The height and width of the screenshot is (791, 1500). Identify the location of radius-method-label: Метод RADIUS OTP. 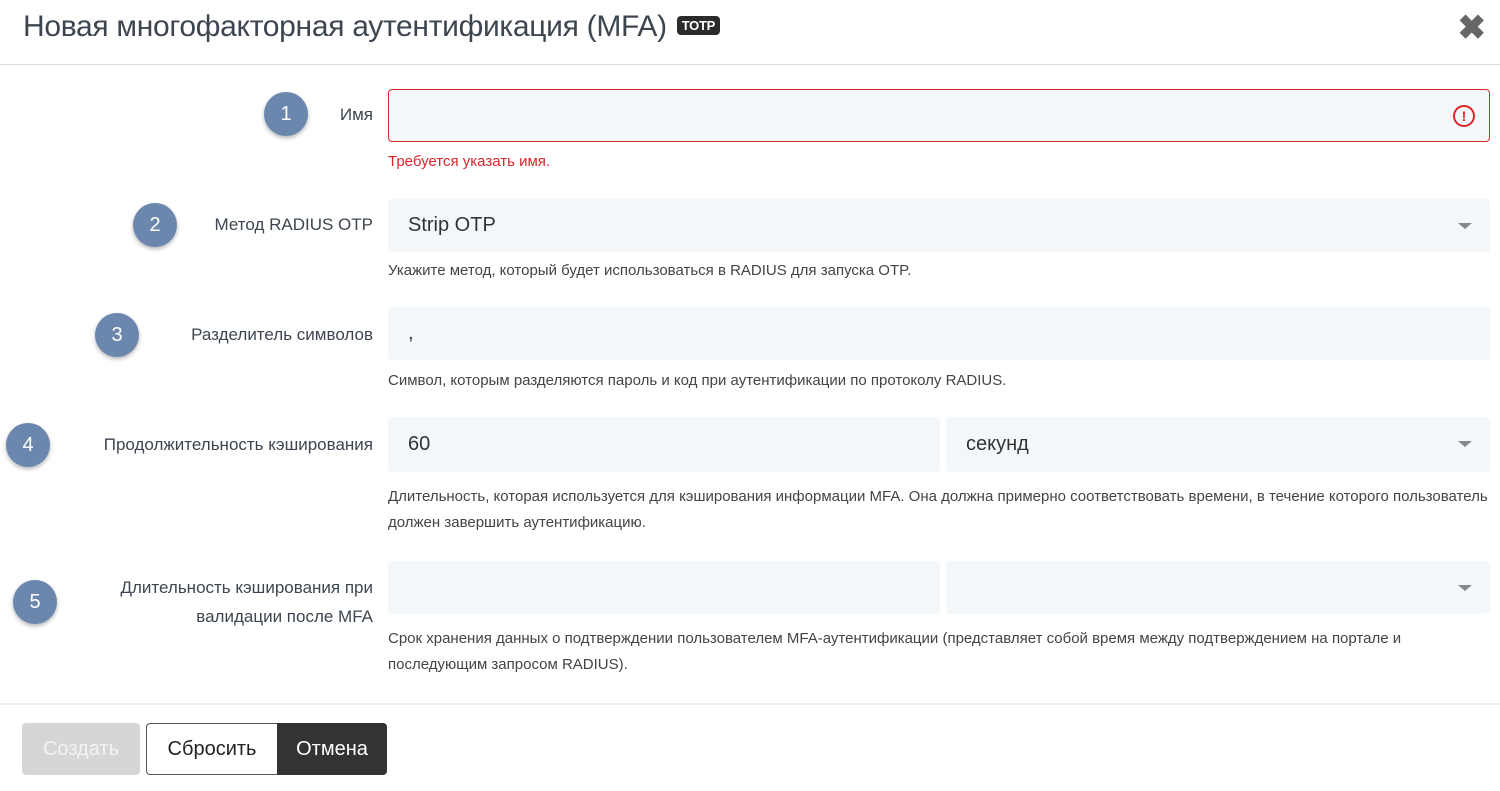
(293, 224).